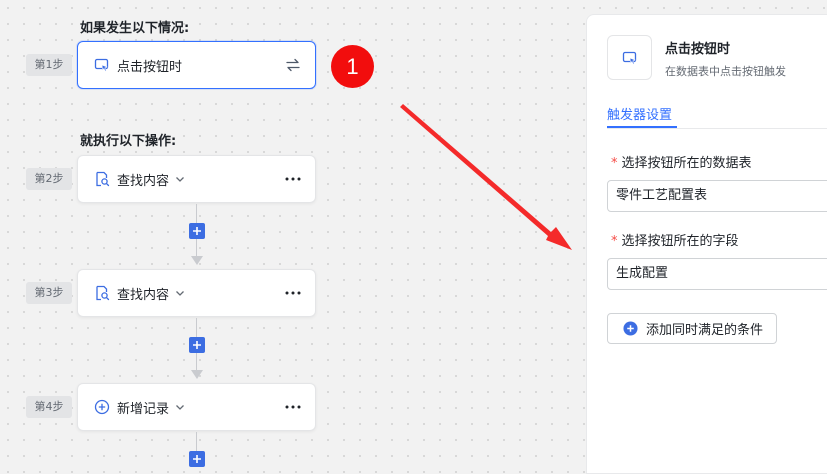 The image size is (827, 474). I want to click on field-select: 生成配置, so click(717, 274).